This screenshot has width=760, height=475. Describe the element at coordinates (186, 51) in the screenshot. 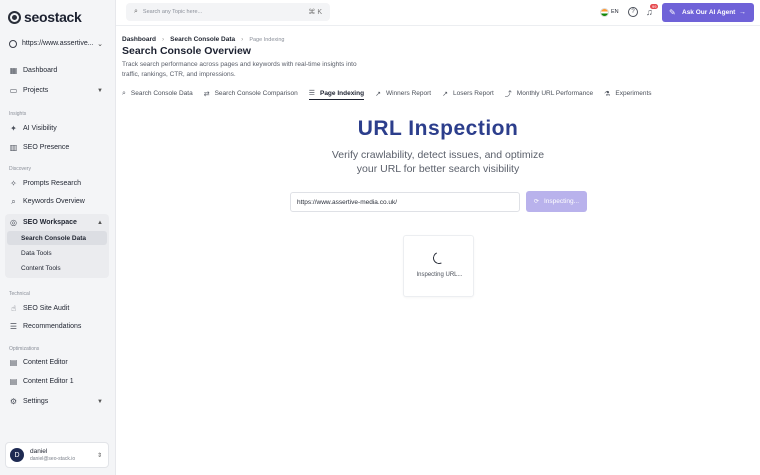

I see `page-title: Search Console Overview` at that location.